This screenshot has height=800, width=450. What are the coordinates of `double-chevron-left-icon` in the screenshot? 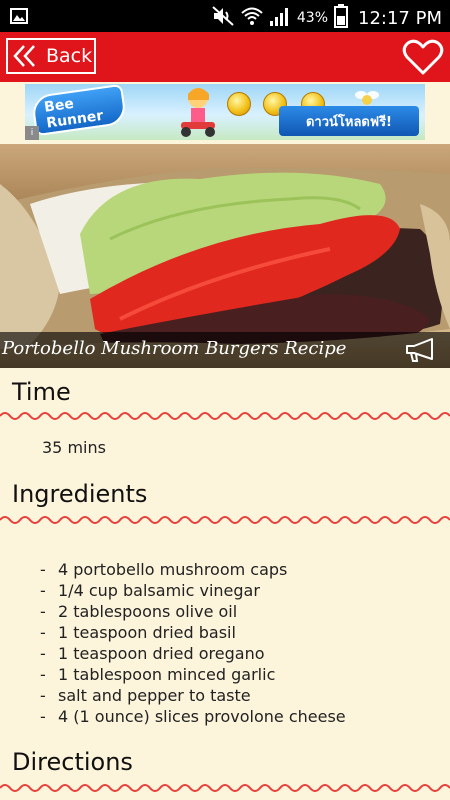 It's located at (25, 56).